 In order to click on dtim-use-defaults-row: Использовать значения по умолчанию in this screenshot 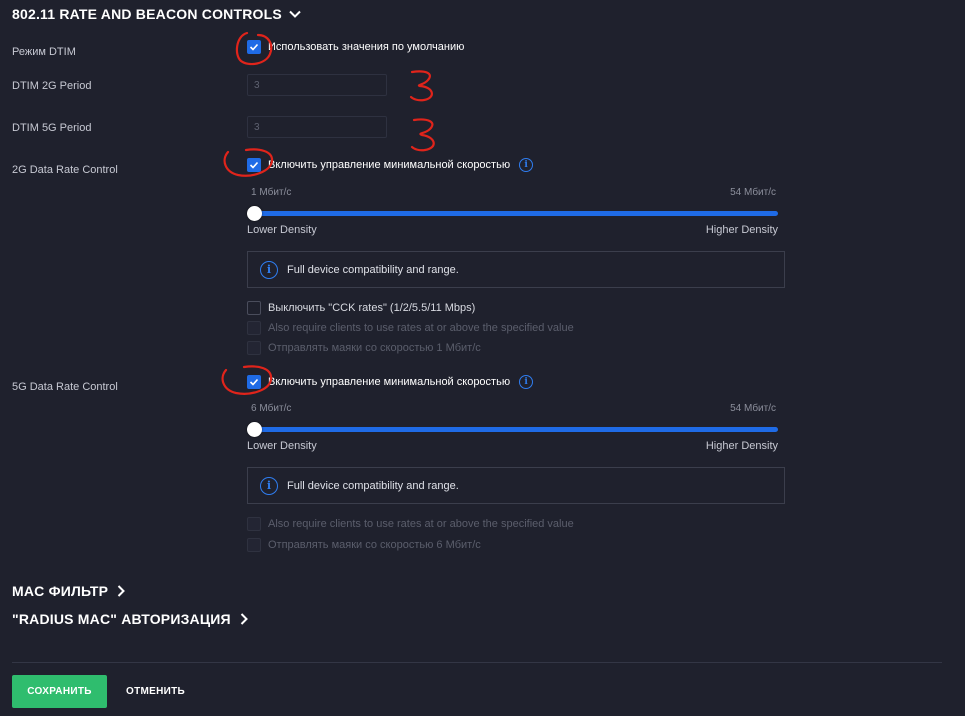, I will do `click(355, 47)`.